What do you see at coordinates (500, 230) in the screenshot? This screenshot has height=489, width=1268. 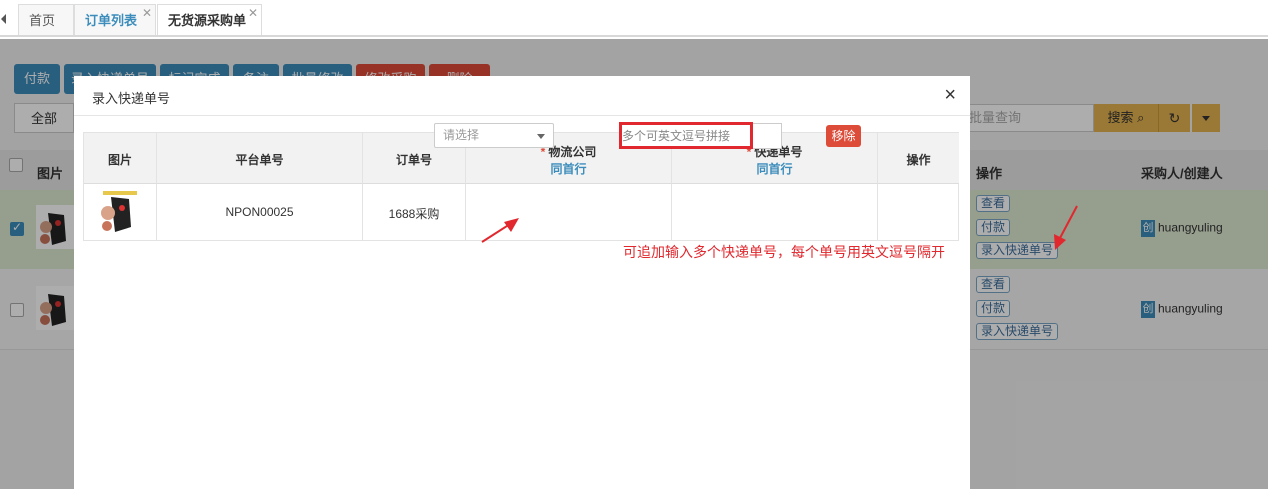 I see `arrow-to-select` at bounding box center [500, 230].